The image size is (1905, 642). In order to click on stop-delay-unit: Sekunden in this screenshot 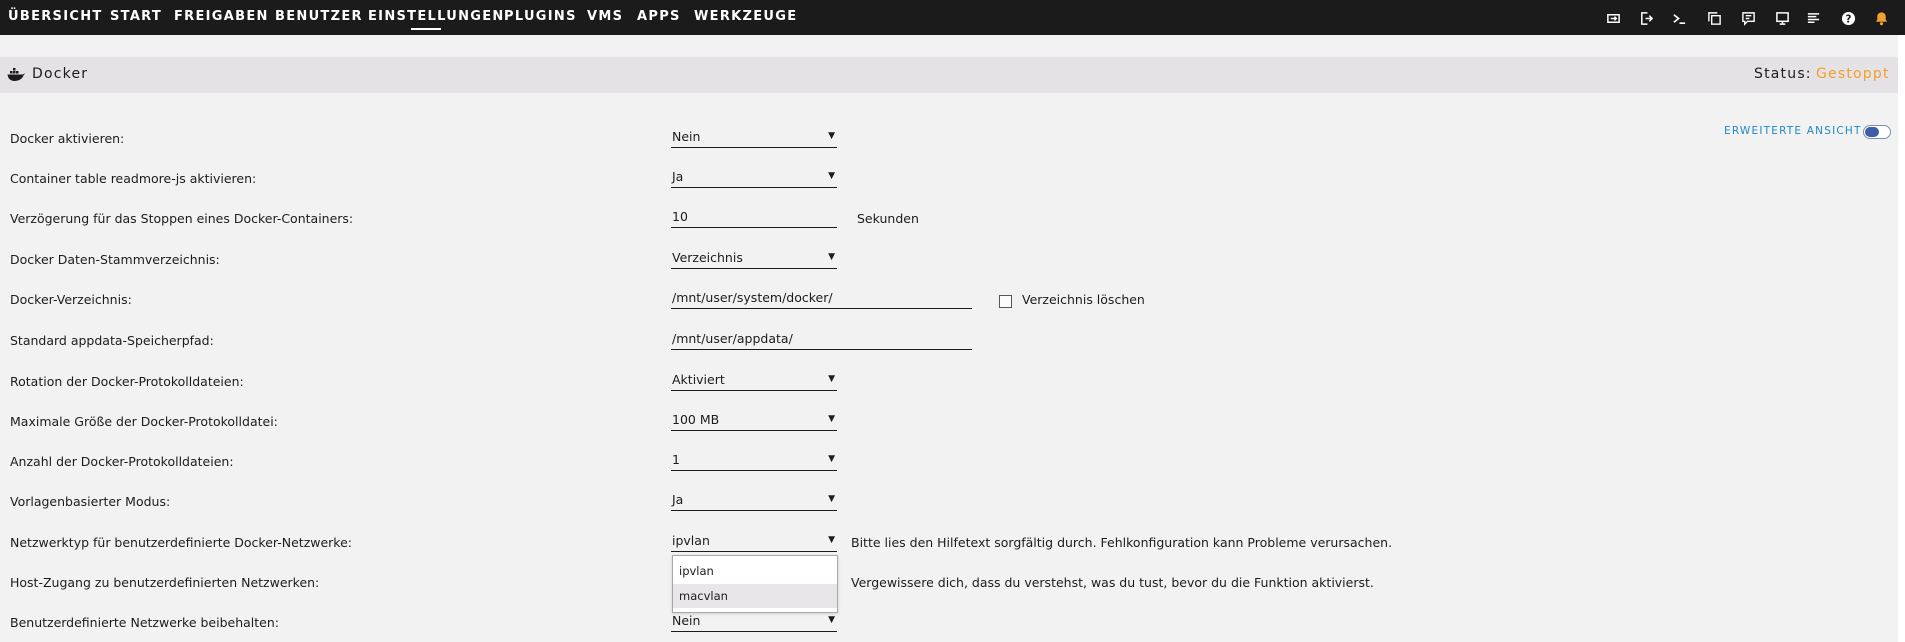, I will do `click(888, 218)`.